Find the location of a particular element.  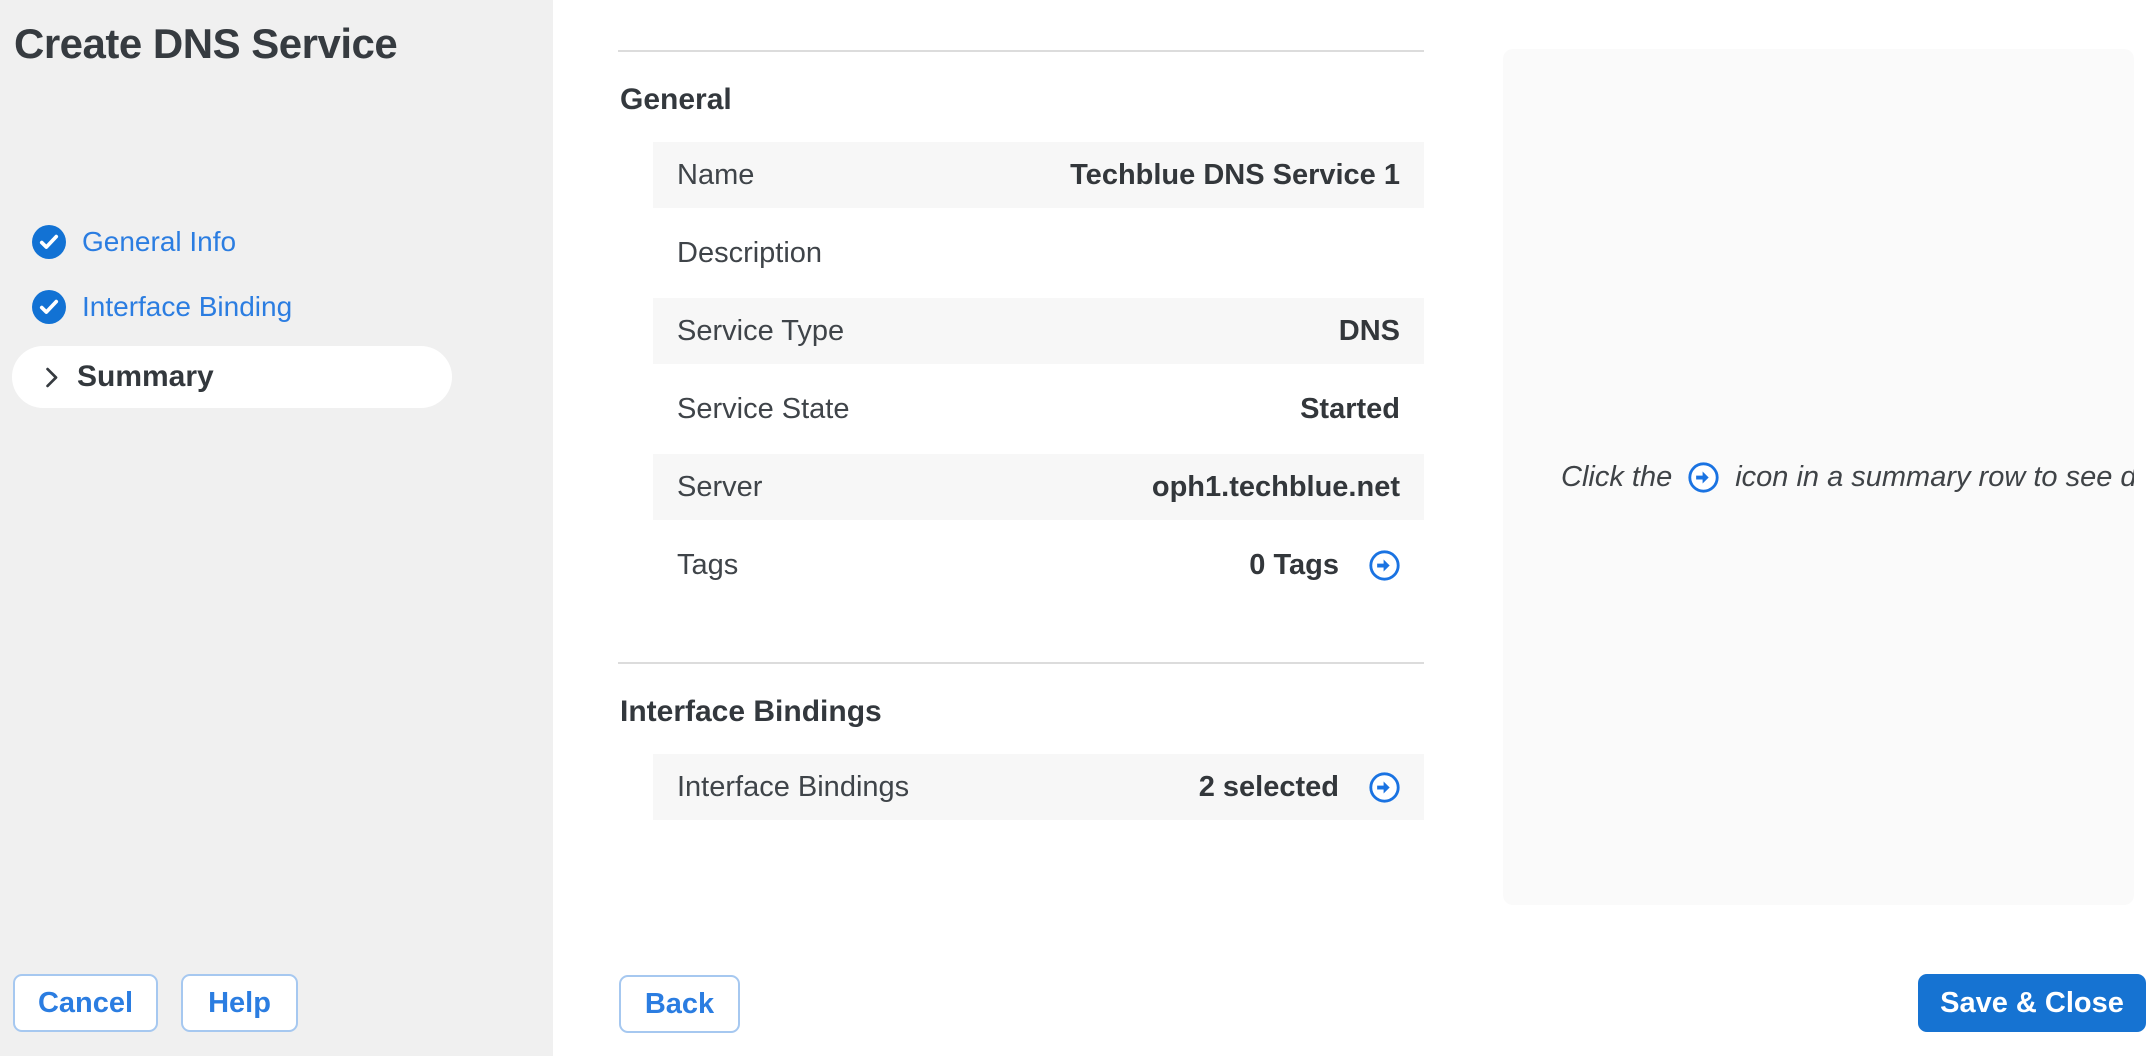

row-value: Started is located at coordinates (1350, 408).